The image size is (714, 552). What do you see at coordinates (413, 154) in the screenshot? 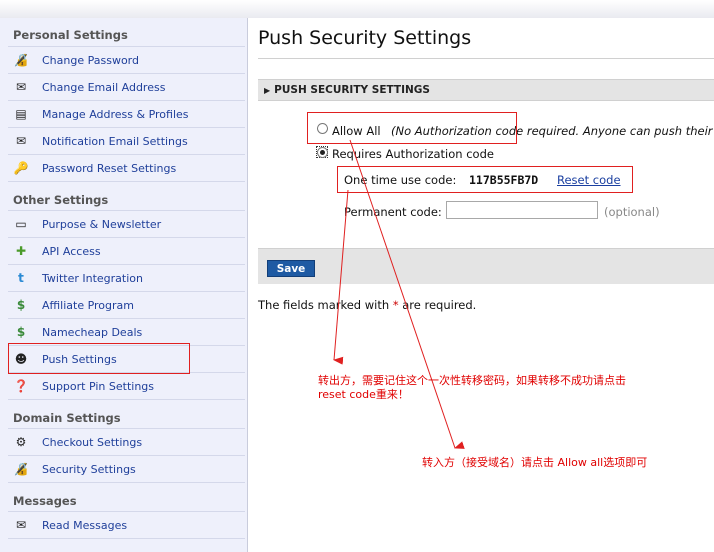
I see `requires-code-label: Requires Authorization code` at bounding box center [413, 154].